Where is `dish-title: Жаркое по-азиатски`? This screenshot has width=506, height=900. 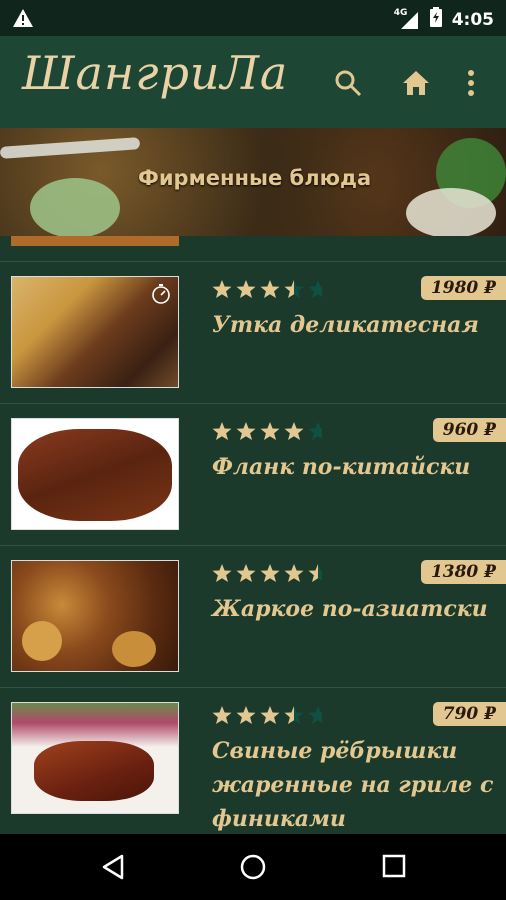
dish-title: Жаркое по-азиатски is located at coordinates (354, 609).